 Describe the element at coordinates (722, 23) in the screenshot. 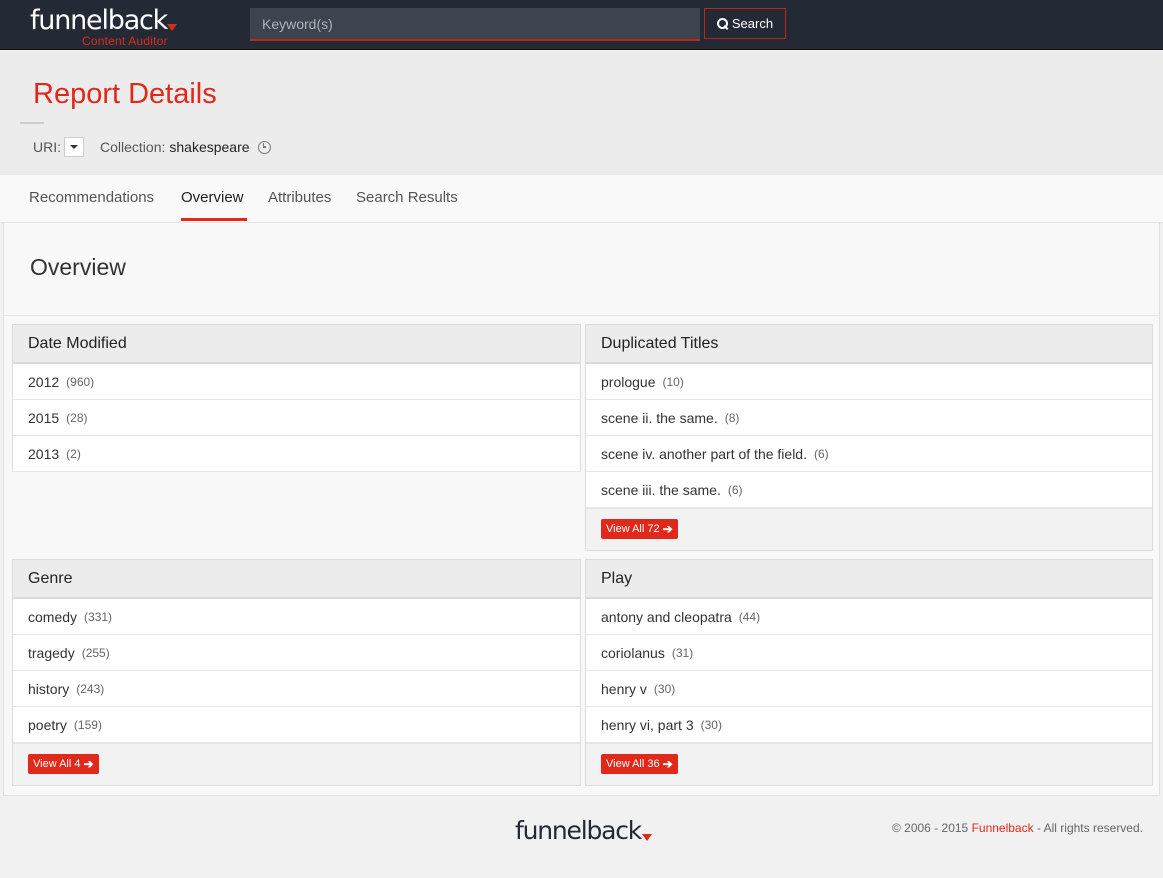

I see `search-icon` at that location.